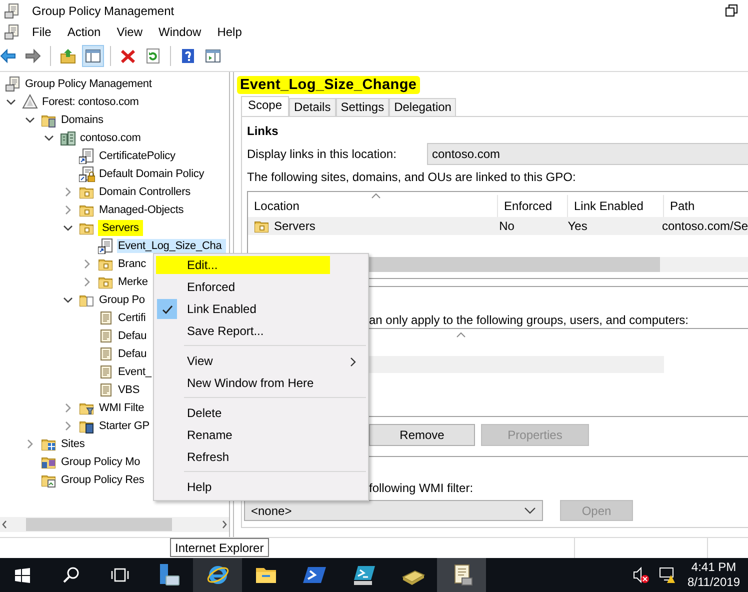 Image resolution: width=748 pixels, height=592 pixels. What do you see at coordinates (328, 85) in the screenshot?
I see `gpo-title: Event_Log_Size_Change` at bounding box center [328, 85].